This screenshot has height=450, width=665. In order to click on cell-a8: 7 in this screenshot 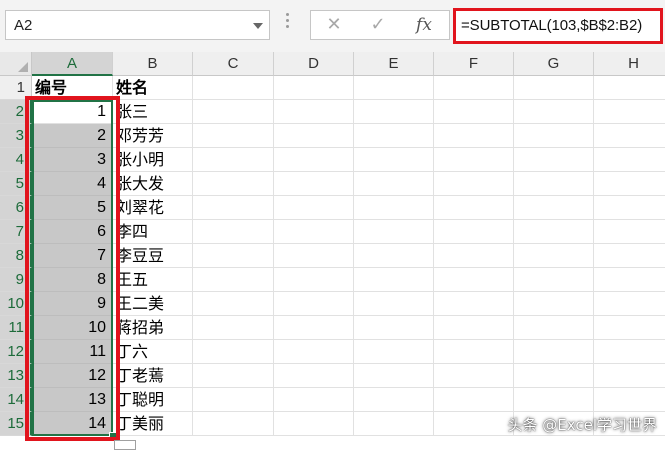, I will do `click(72, 256)`.